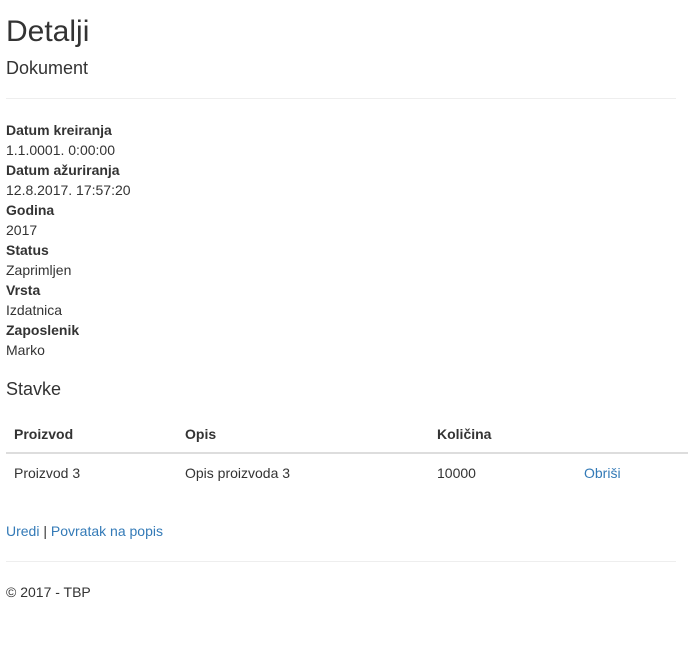 The height and width of the screenshot is (652, 688). What do you see at coordinates (27, 250) in the screenshot?
I see `detail-label-status: Status` at bounding box center [27, 250].